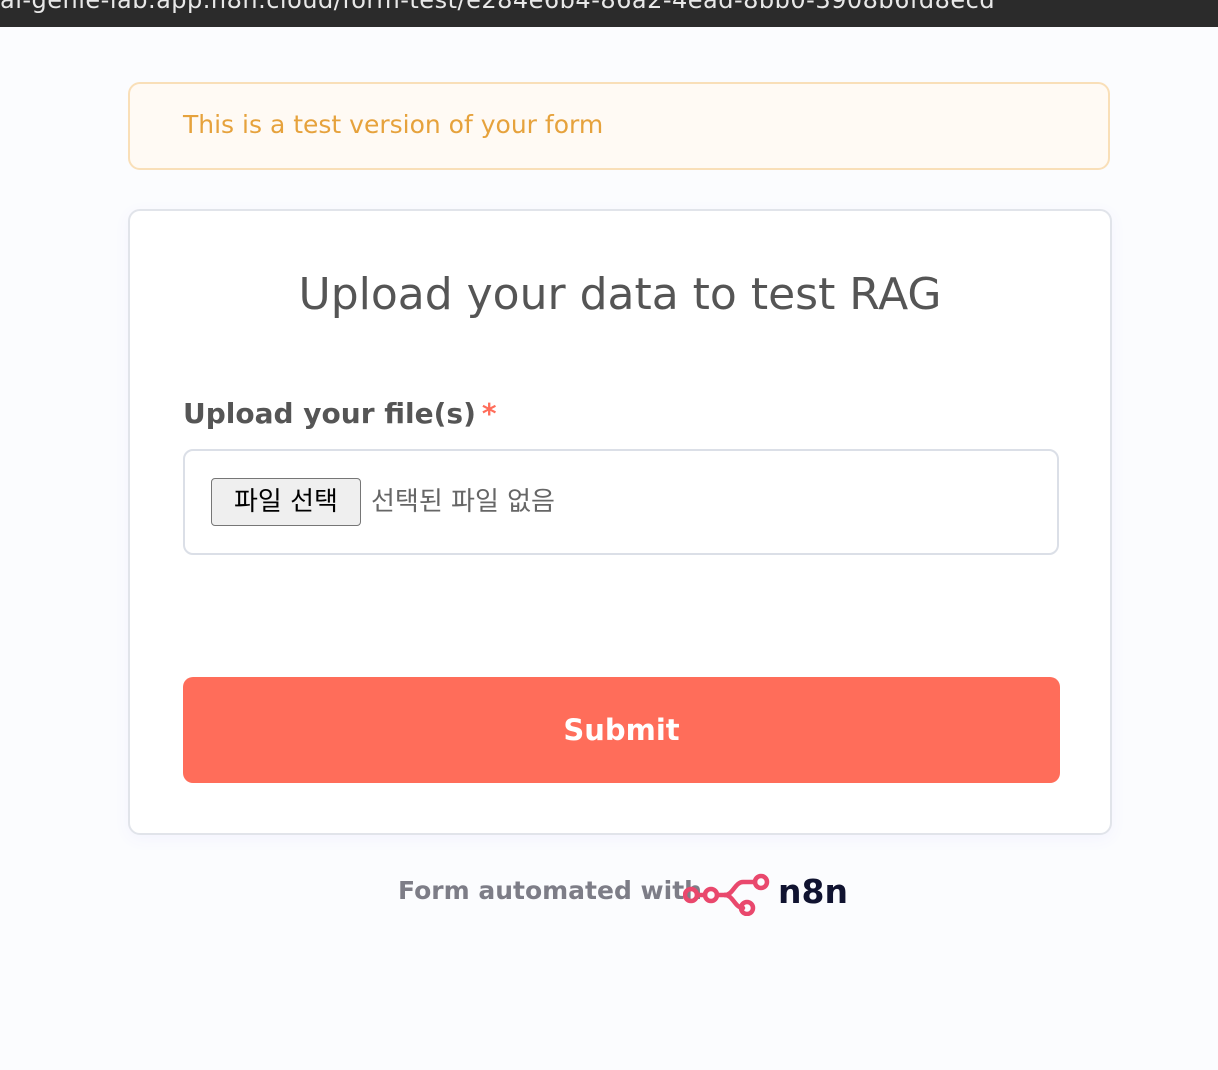 The height and width of the screenshot is (1070, 1218). What do you see at coordinates (393, 124) in the screenshot?
I see `test-banner-text: This is a test version of your form` at bounding box center [393, 124].